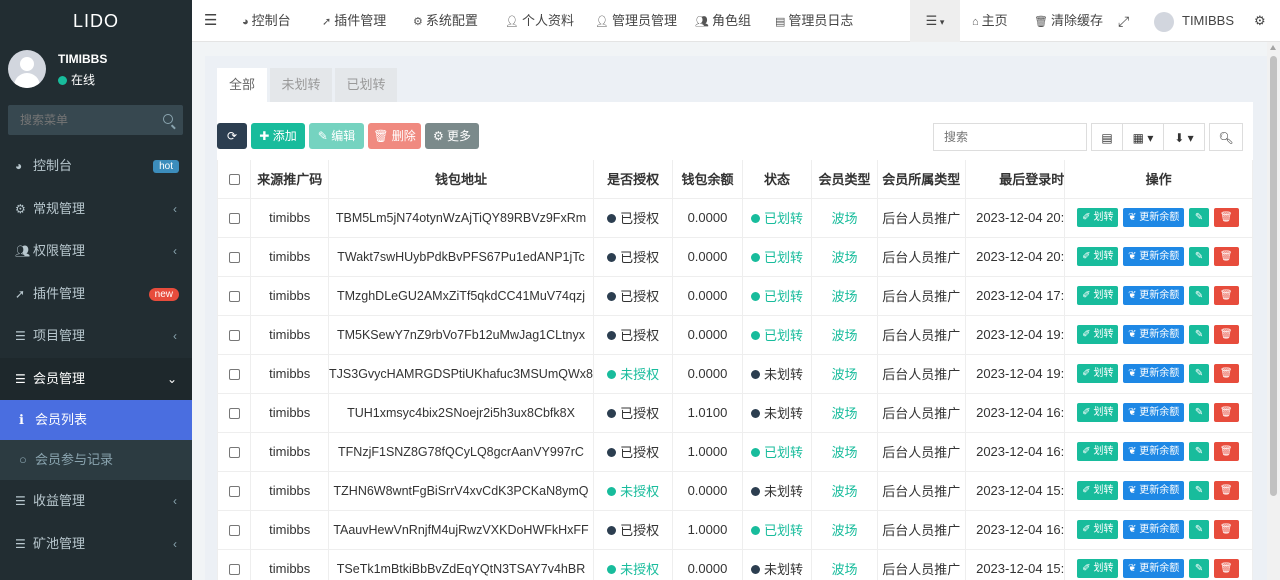  What do you see at coordinates (1123, 21) in the screenshot?
I see `fullscreen-icon: ⤢` at bounding box center [1123, 21].